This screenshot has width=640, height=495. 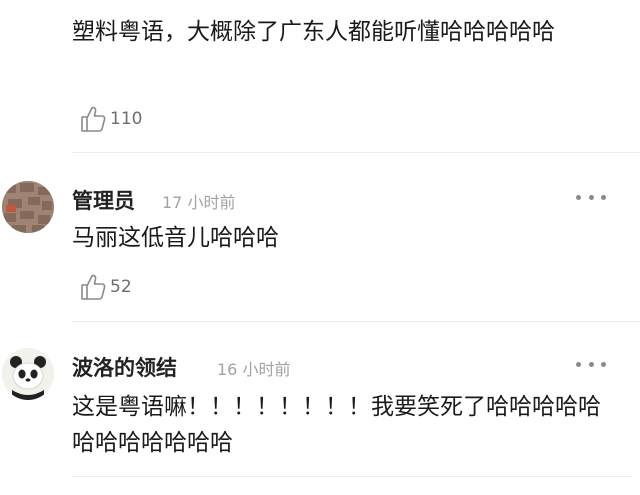 I want to click on like-button: 52, so click(x=106, y=287).